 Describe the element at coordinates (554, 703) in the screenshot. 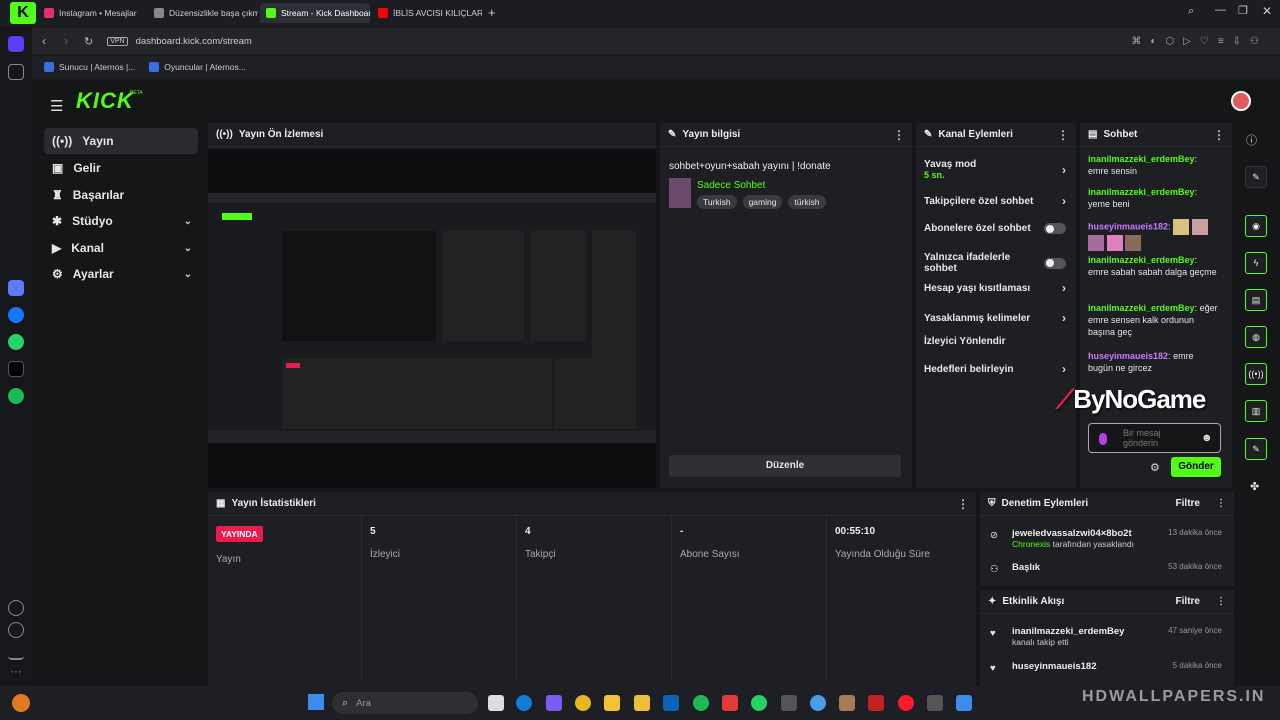

I see `copilot-icon` at that location.